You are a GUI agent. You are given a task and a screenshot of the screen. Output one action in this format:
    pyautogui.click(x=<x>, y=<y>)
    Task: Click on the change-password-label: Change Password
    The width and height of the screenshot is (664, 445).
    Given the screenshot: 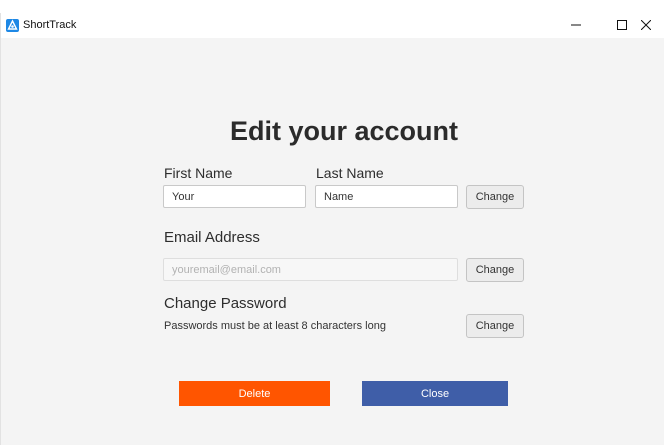 What is the action you would take?
    pyautogui.click(x=225, y=303)
    